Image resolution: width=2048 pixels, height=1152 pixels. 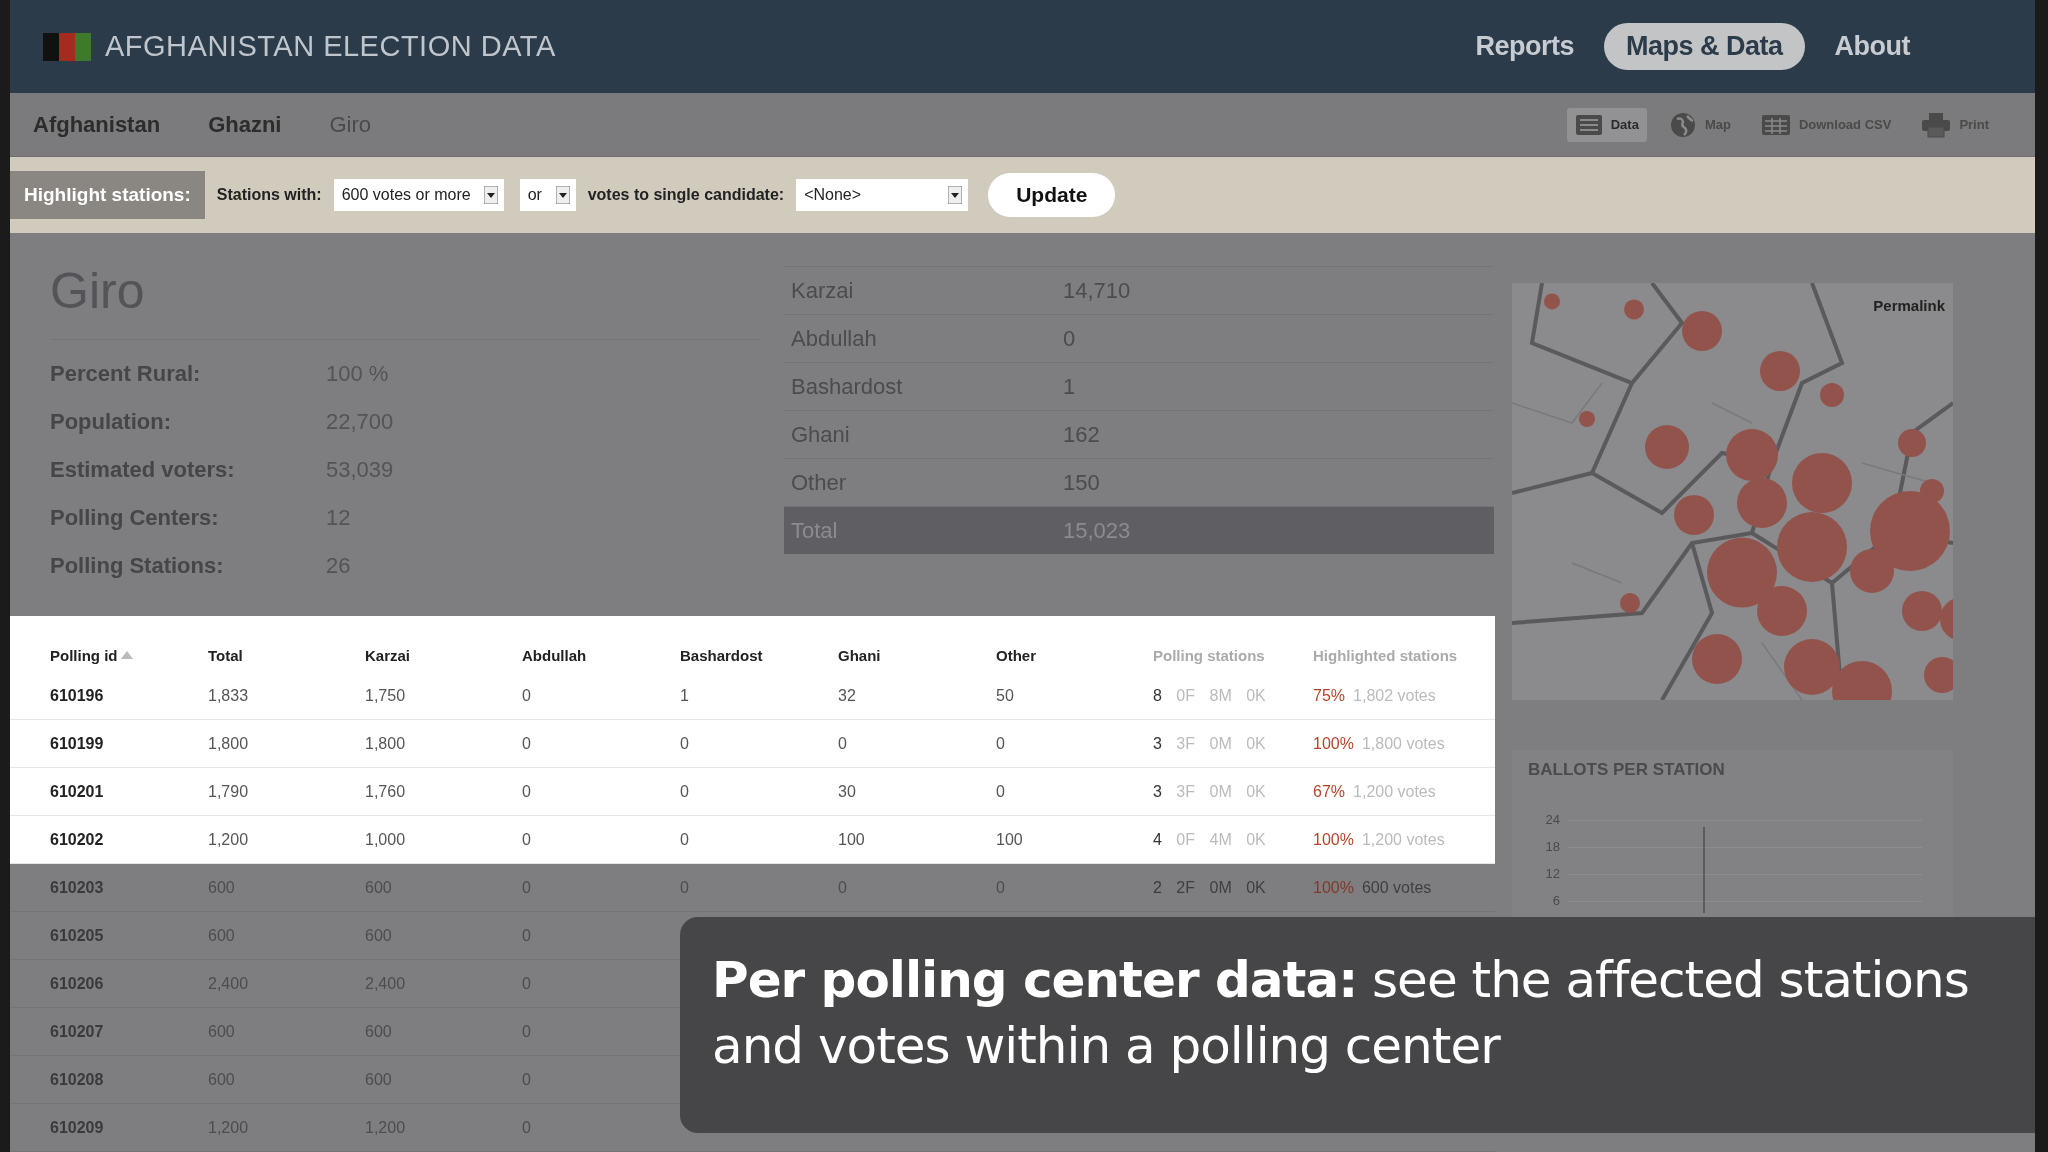 What do you see at coordinates (269, 195) in the screenshot?
I see `field-label: Stations with:` at bounding box center [269, 195].